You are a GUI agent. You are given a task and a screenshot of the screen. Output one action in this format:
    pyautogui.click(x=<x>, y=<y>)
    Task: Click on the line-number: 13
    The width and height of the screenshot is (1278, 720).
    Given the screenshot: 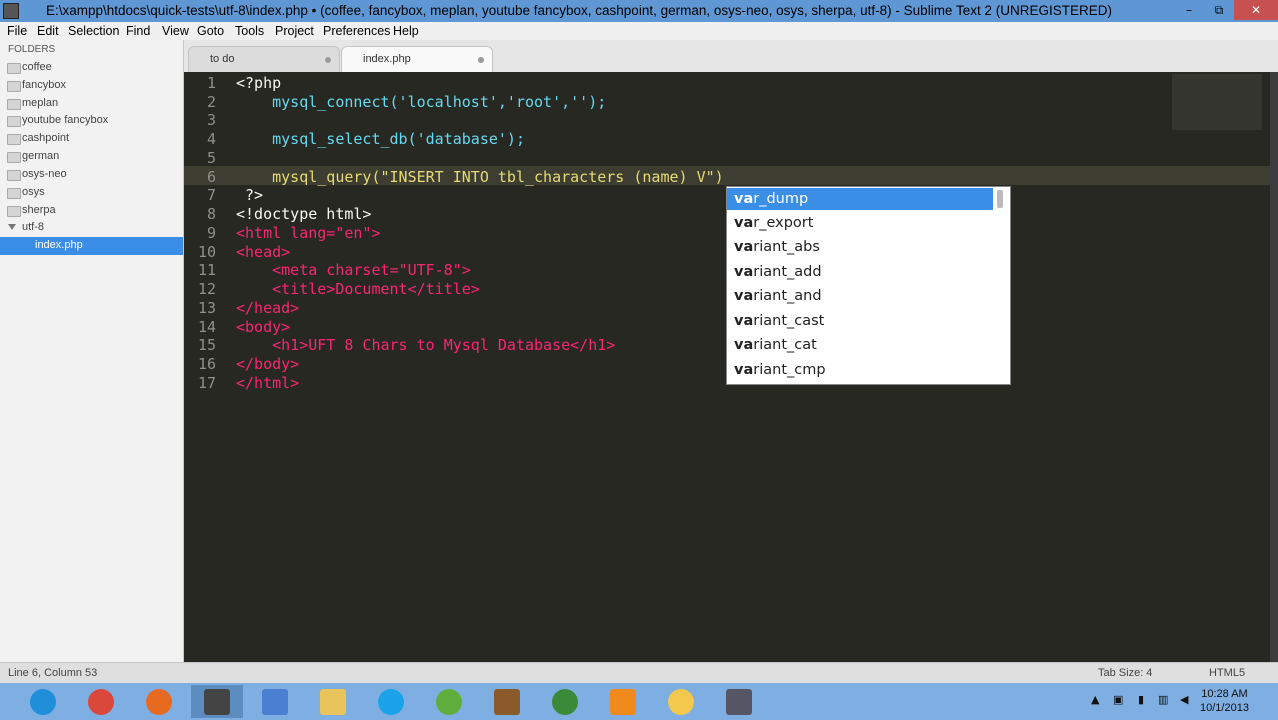 What is the action you would take?
    pyautogui.click(x=206, y=308)
    